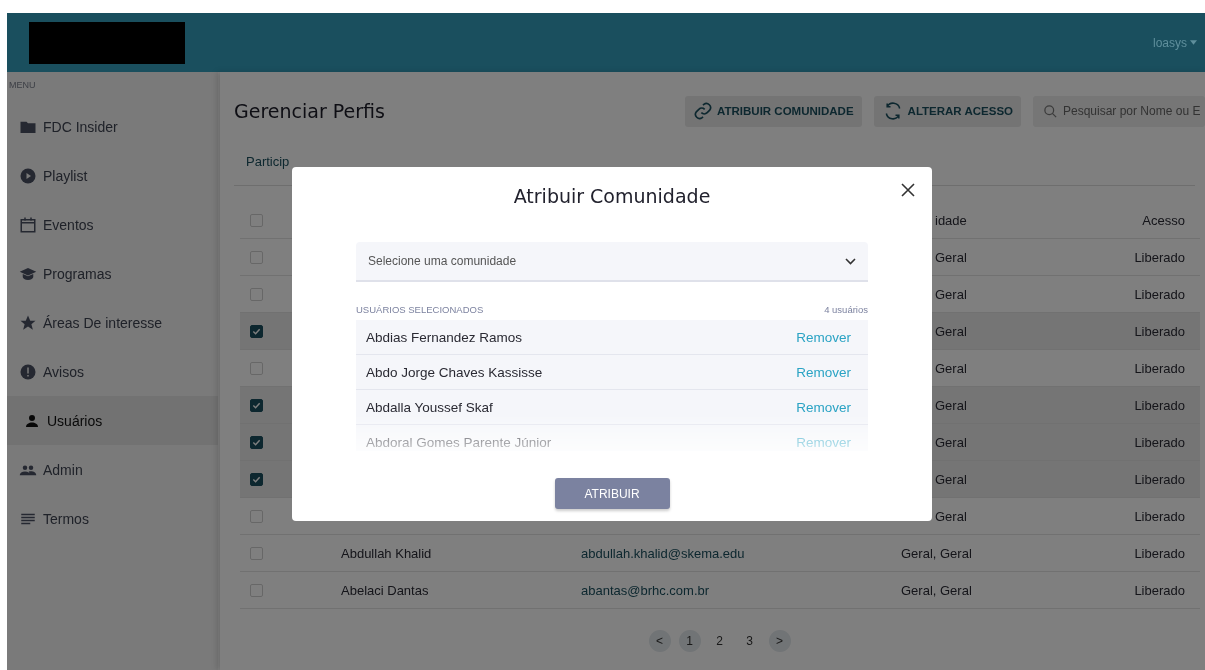 This screenshot has height=670, width=1205. Describe the element at coordinates (112, 469) in the screenshot. I see `sidebar-item: Admin` at that location.